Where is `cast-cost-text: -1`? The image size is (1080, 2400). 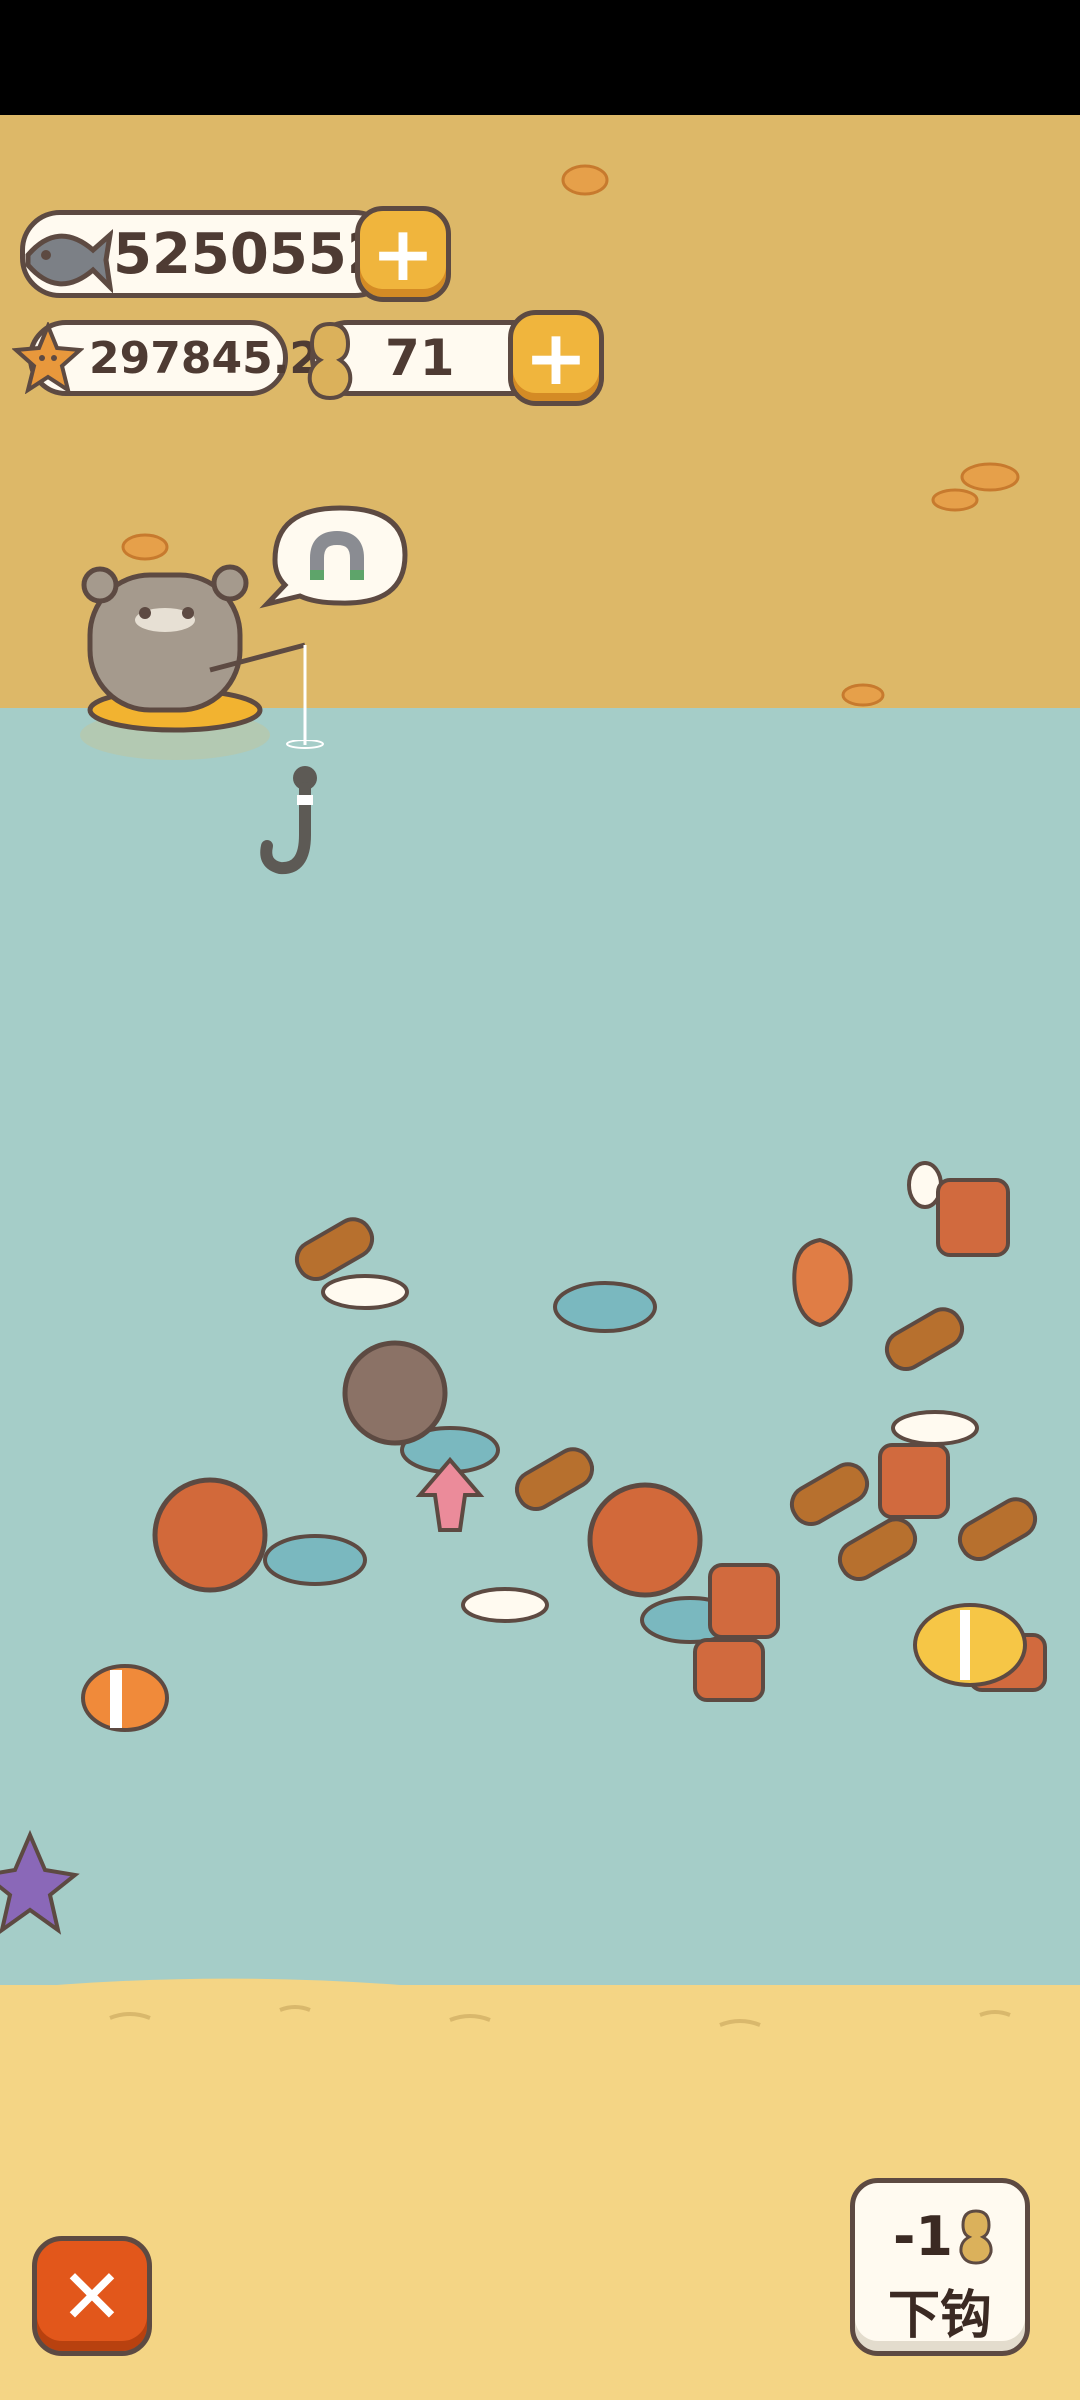 cast-cost-text: -1 is located at coordinates (923, 2236).